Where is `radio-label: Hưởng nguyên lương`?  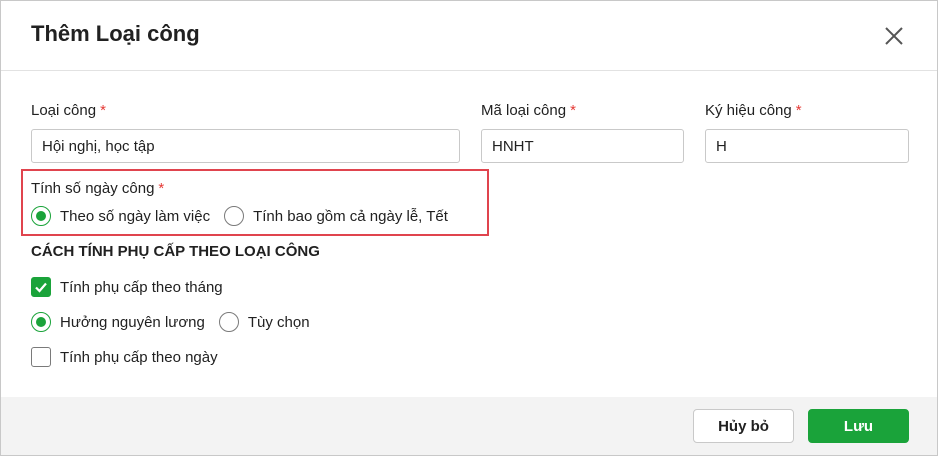 radio-label: Hưởng nguyên lương is located at coordinates (132, 322).